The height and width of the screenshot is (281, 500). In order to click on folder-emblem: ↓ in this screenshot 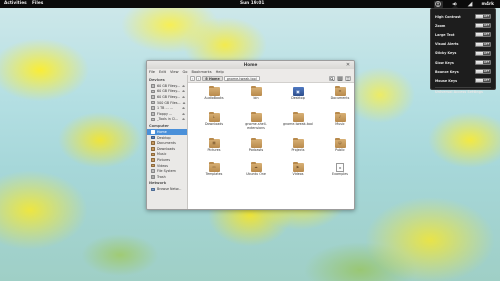, I will do `click(214, 117)`.